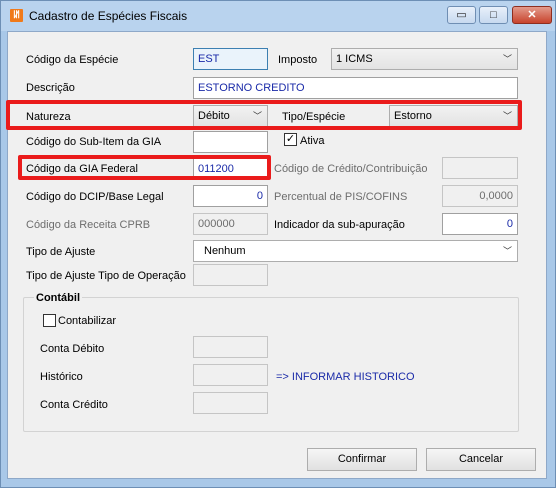  What do you see at coordinates (355, 88) in the screenshot?
I see `descricao-input: ESTORNO CREDITO` at bounding box center [355, 88].